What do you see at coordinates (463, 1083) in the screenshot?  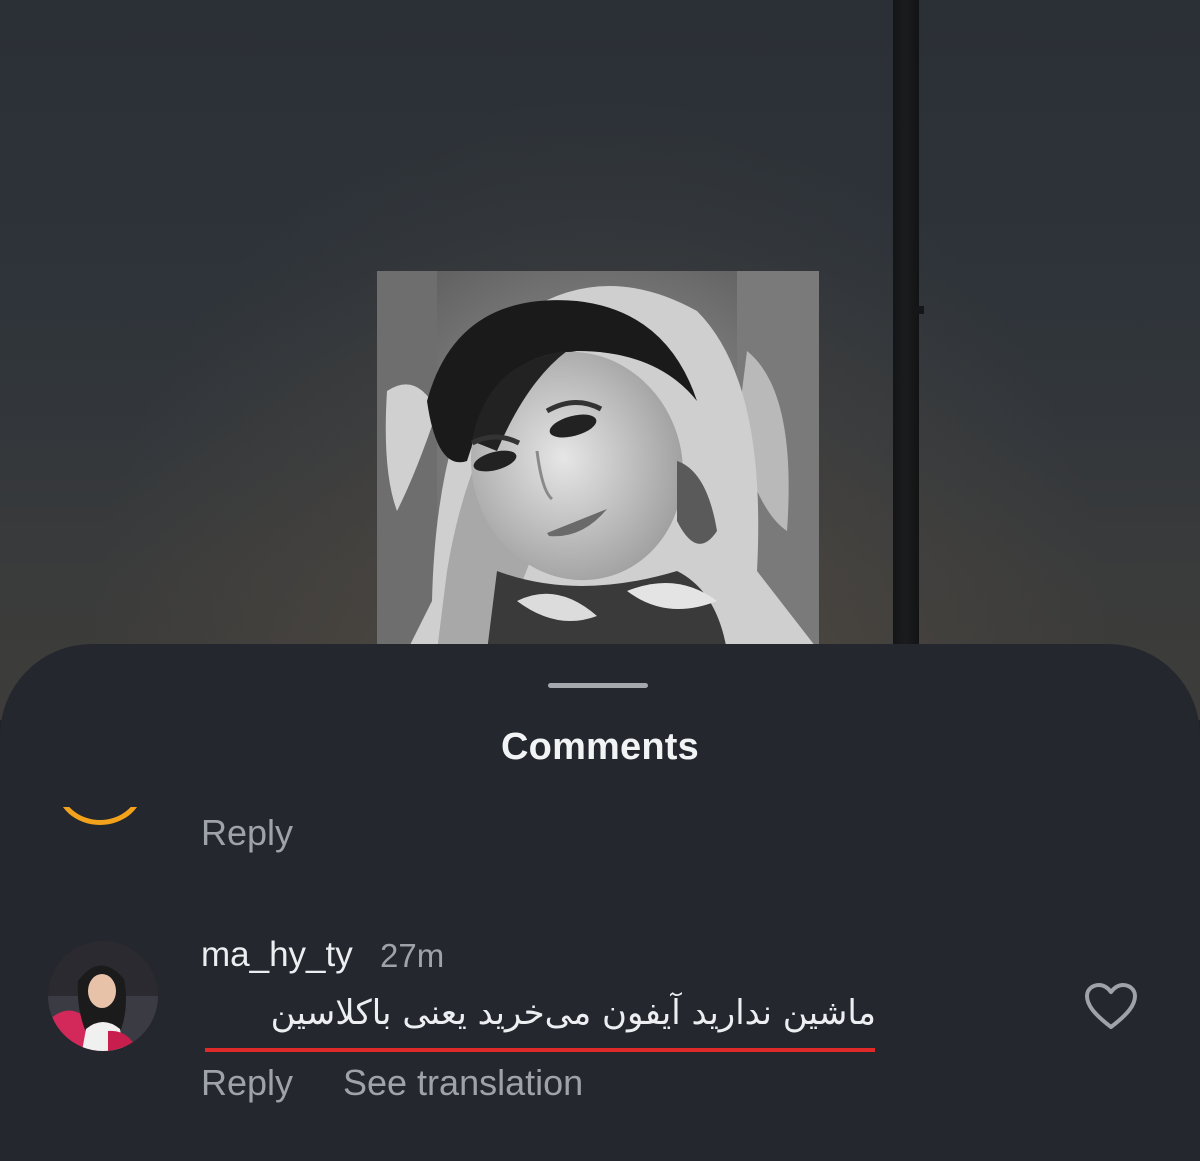 I see `see-translation-button: See translation` at bounding box center [463, 1083].